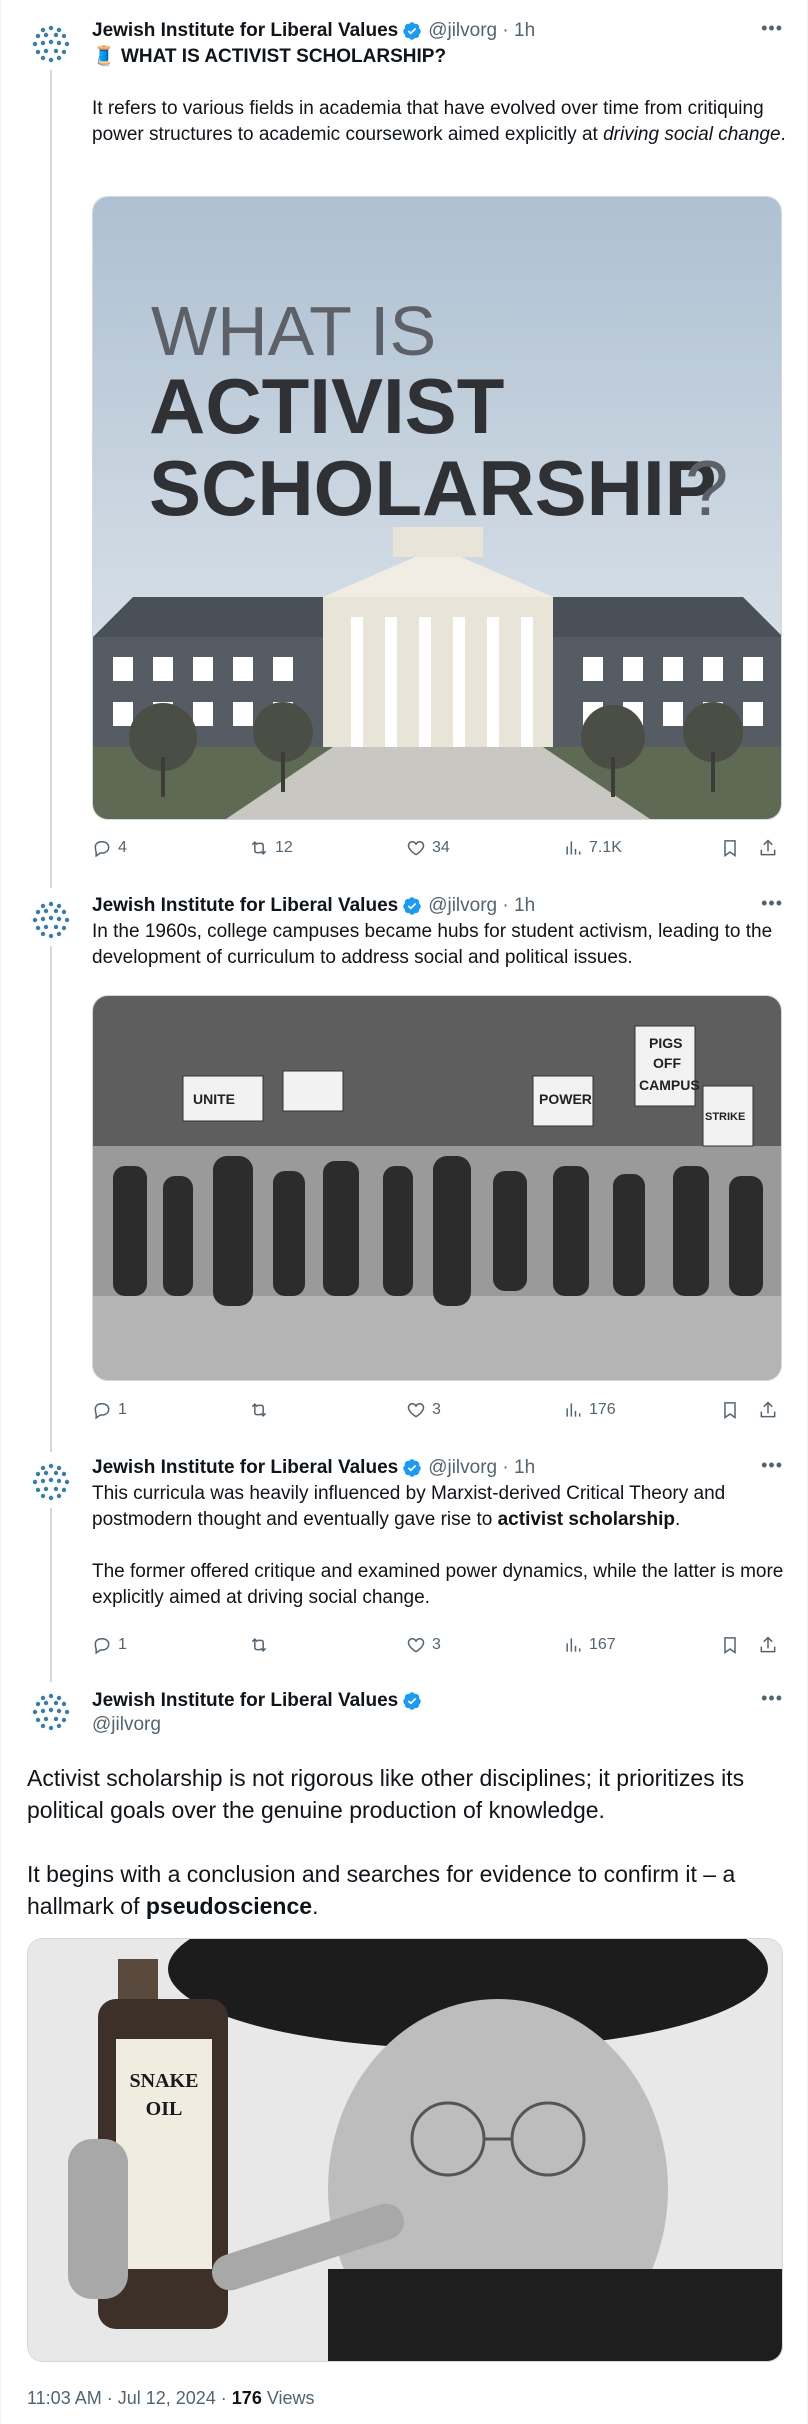 The width and height of the screenshot is (808, 2424). What do you see at coordinates (441, 847) in the screenshot?
I see `like-count: 34` at bounding box center [441, 847].